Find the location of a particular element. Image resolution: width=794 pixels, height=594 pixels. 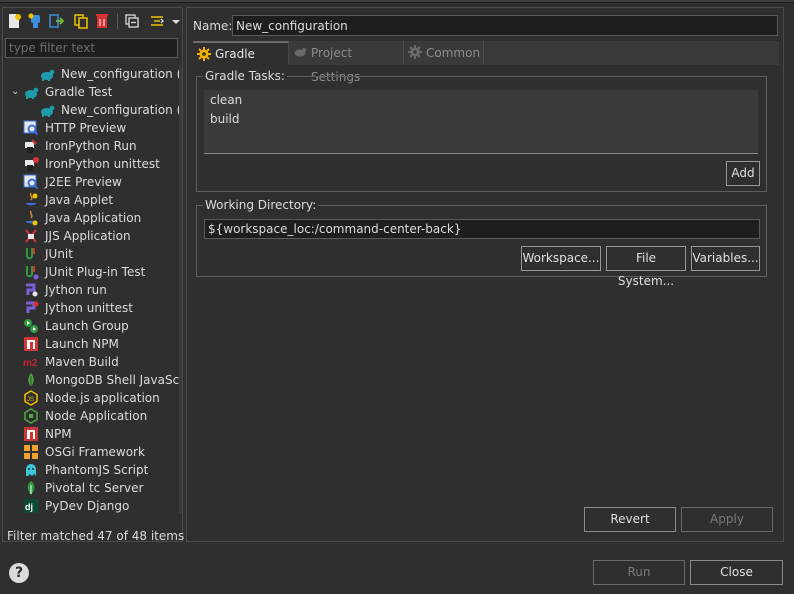

tree-item: IronPython Run is located at coordinates (92, 146).